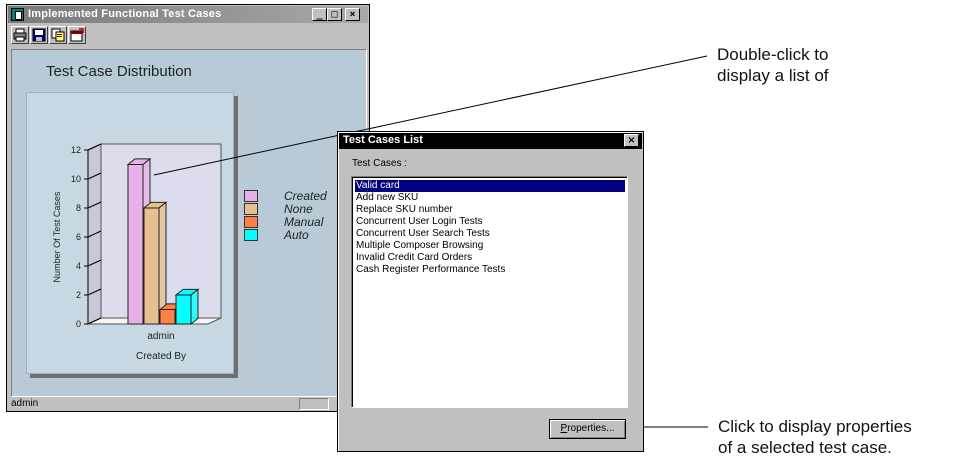 This screenshot has width=970, height=459. Describe the element at coordinates (490, 270) in the screenshot. I see `list-item: Cash Register Performance Tests` at that location.